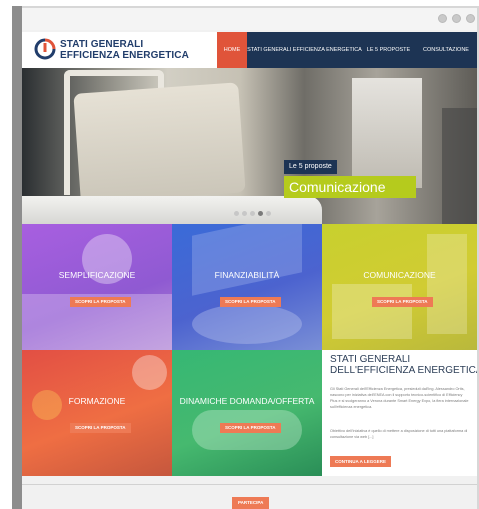  Describe the element at coordinates (310, 167) in the screenshot. I see `hero-tag: Le 5 proposte` at that location.